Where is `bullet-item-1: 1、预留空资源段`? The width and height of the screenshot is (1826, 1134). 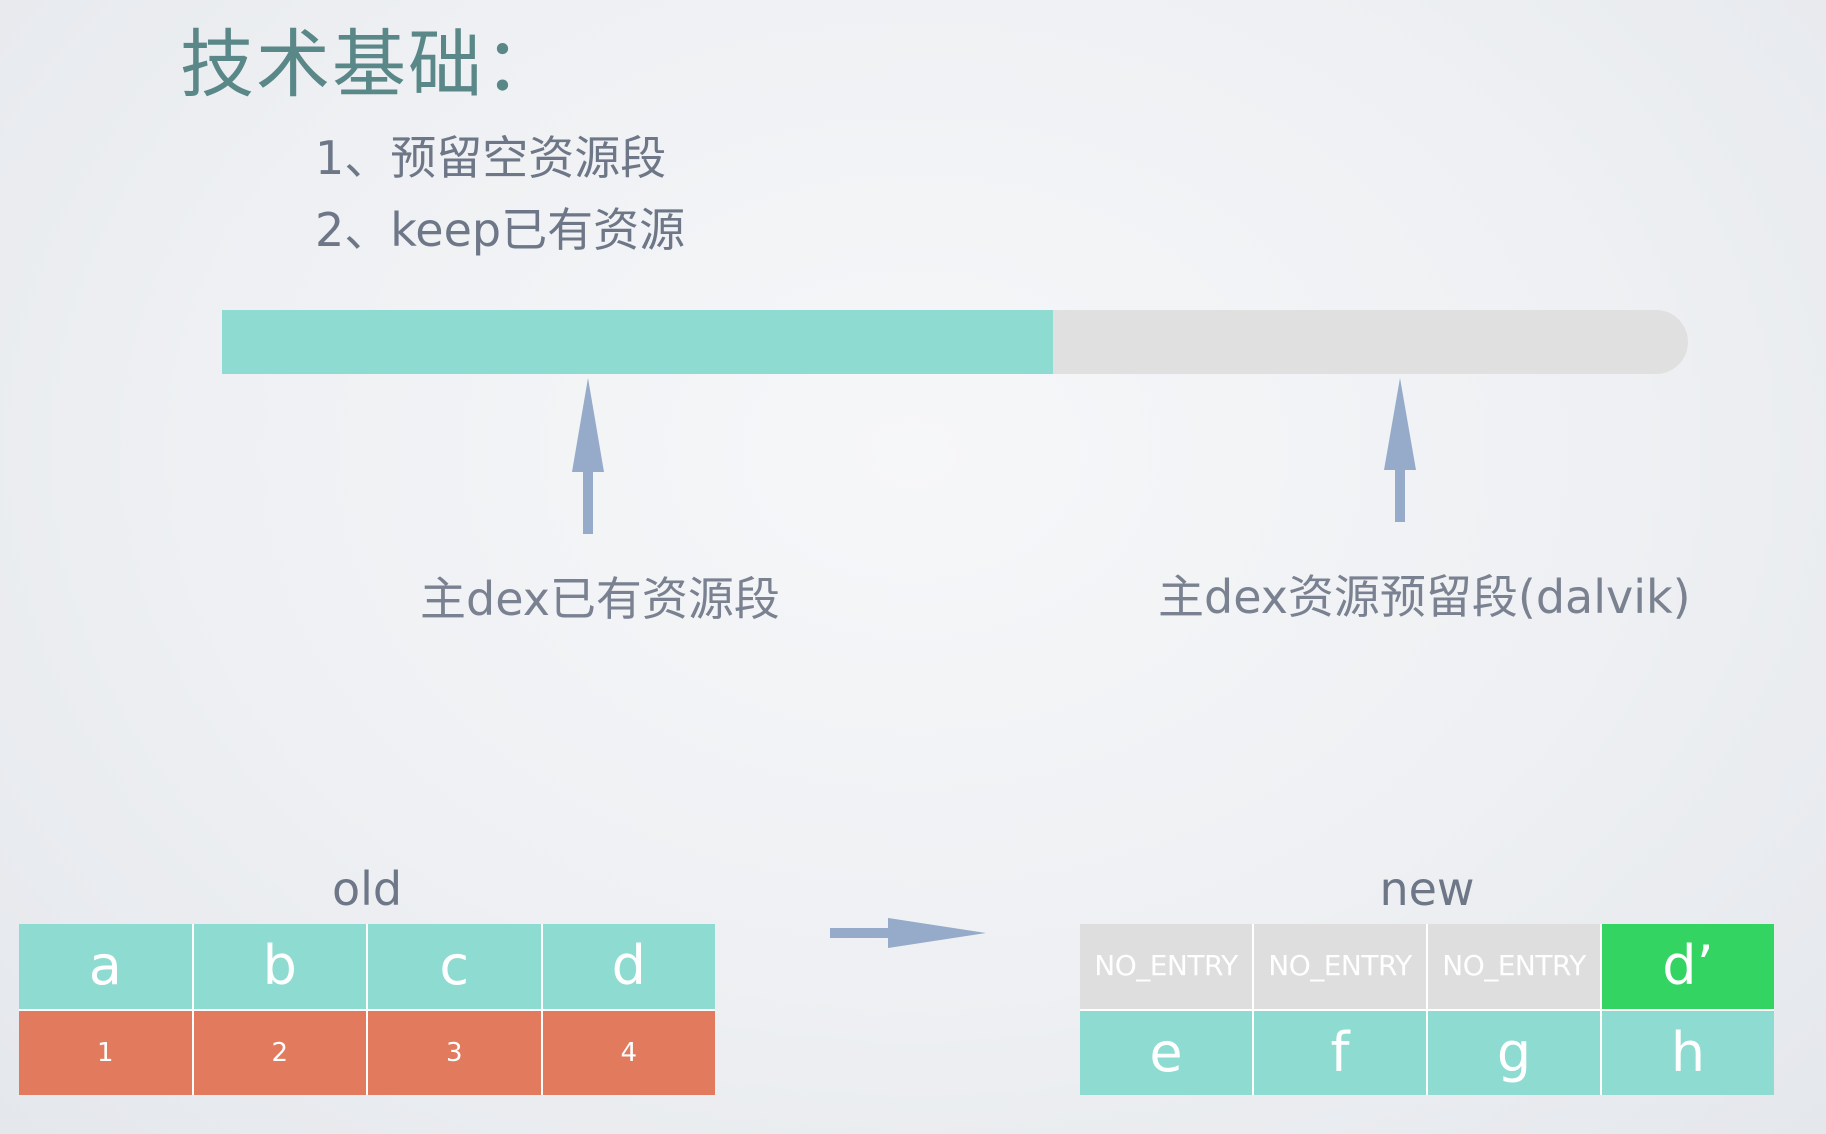
bullet-item-1: 1、预留空资源段 is located at coordinates (491, 158).